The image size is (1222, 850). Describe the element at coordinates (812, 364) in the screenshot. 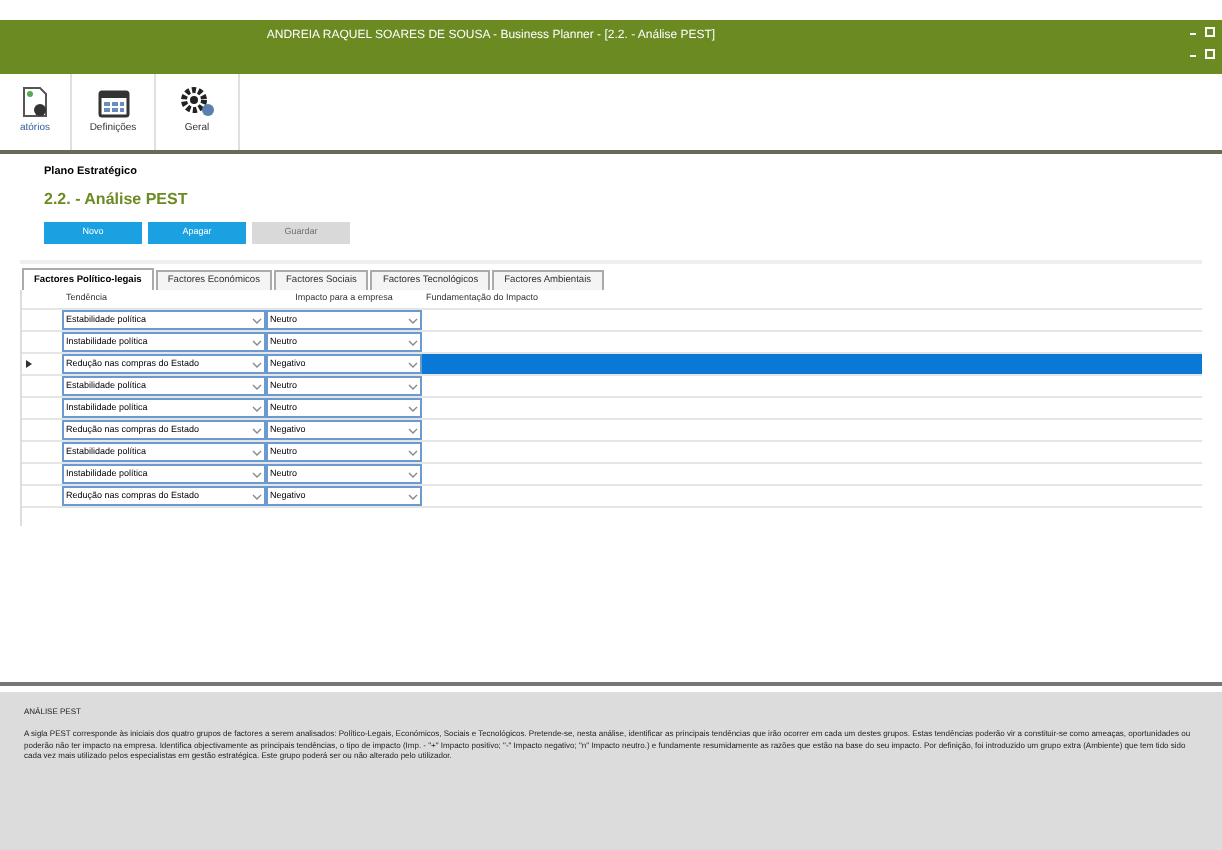

I see `selected-cell` at that location.